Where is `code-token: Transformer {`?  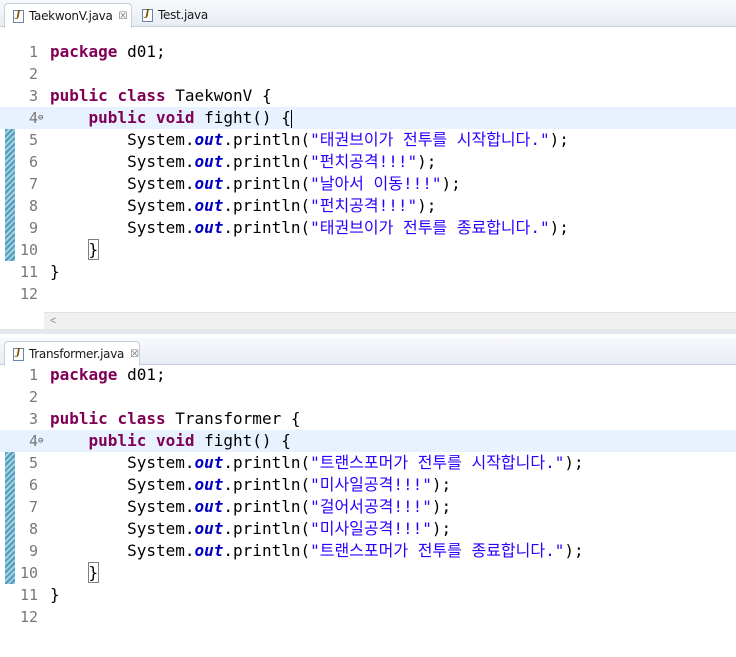
code-token: Transformer { is located at coordinates (233, 418).